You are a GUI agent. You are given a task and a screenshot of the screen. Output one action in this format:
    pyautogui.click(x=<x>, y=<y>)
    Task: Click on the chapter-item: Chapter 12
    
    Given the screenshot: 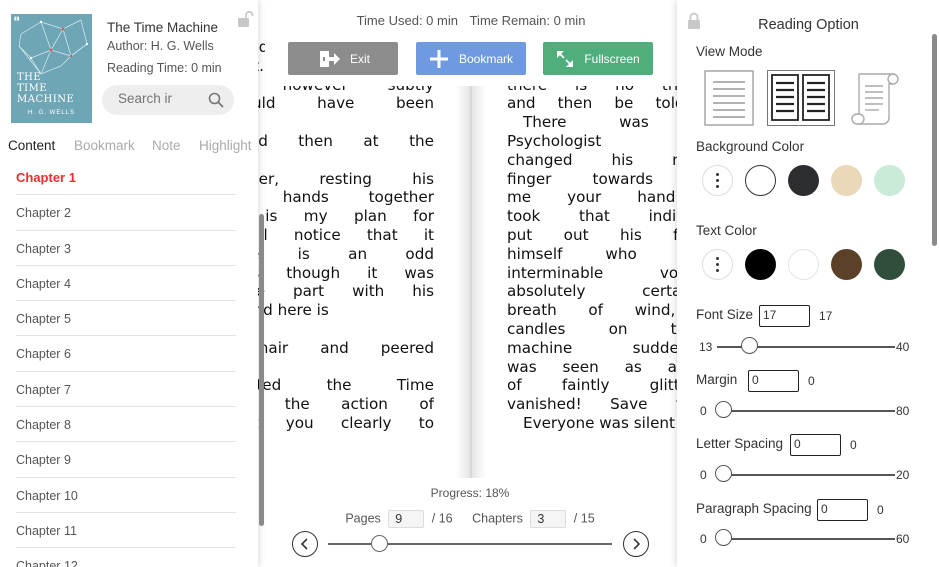 What is the action you would take?
    pyautogui.click(x=126, y=557)
    